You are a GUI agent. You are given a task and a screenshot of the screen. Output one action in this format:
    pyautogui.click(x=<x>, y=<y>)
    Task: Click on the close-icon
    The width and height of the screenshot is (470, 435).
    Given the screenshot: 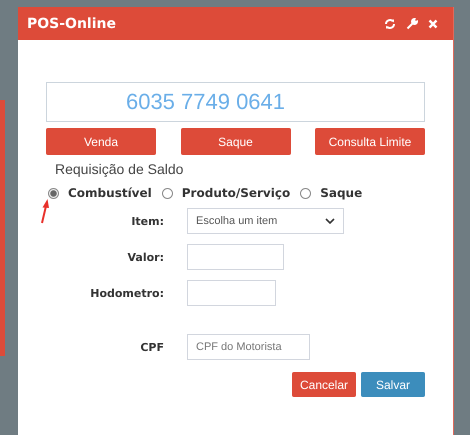 What is the action you would take?
    pyautogui.click(x=433, y=23)
    